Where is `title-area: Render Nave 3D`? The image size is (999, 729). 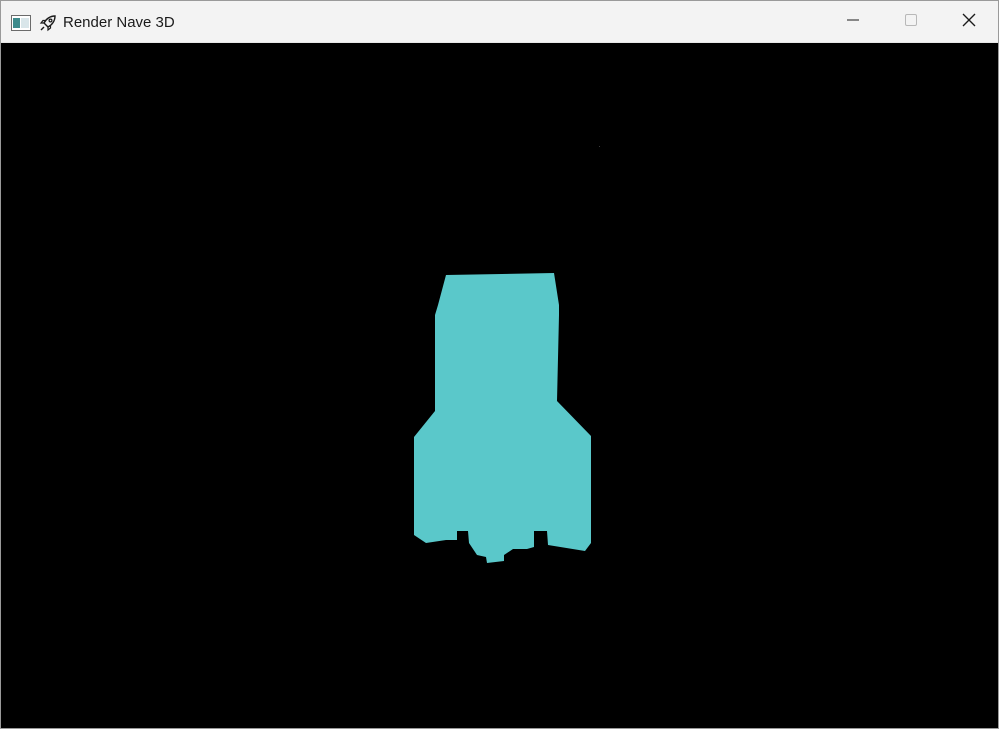
title-area: Render Nave 3D is located at coordinates (93, 23).